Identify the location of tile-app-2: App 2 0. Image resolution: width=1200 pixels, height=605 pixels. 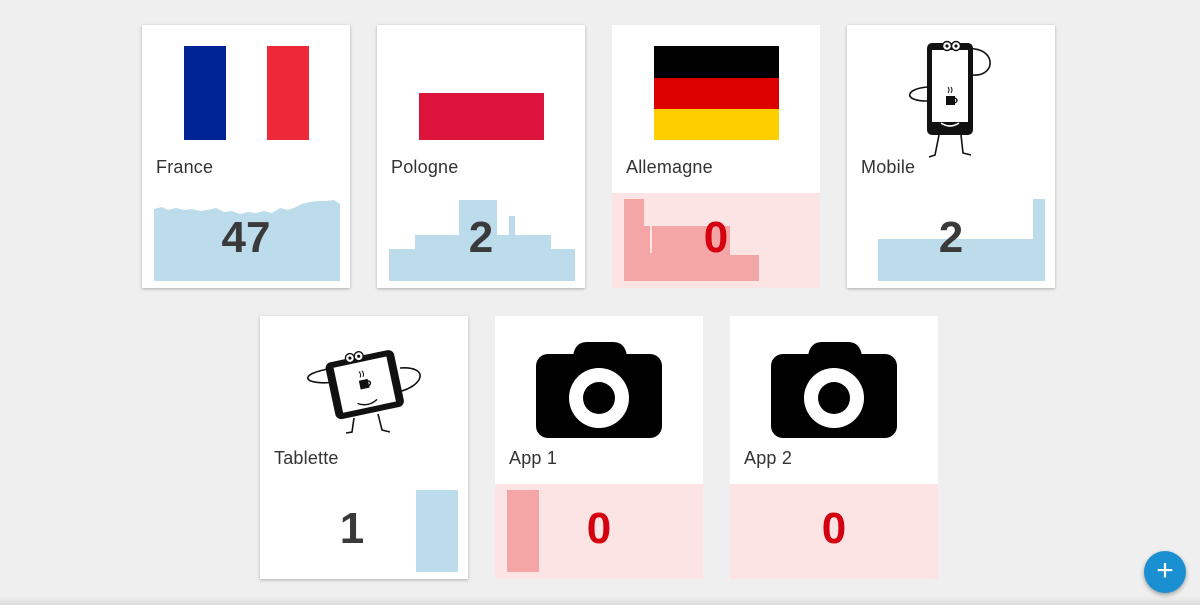
(834, 447).